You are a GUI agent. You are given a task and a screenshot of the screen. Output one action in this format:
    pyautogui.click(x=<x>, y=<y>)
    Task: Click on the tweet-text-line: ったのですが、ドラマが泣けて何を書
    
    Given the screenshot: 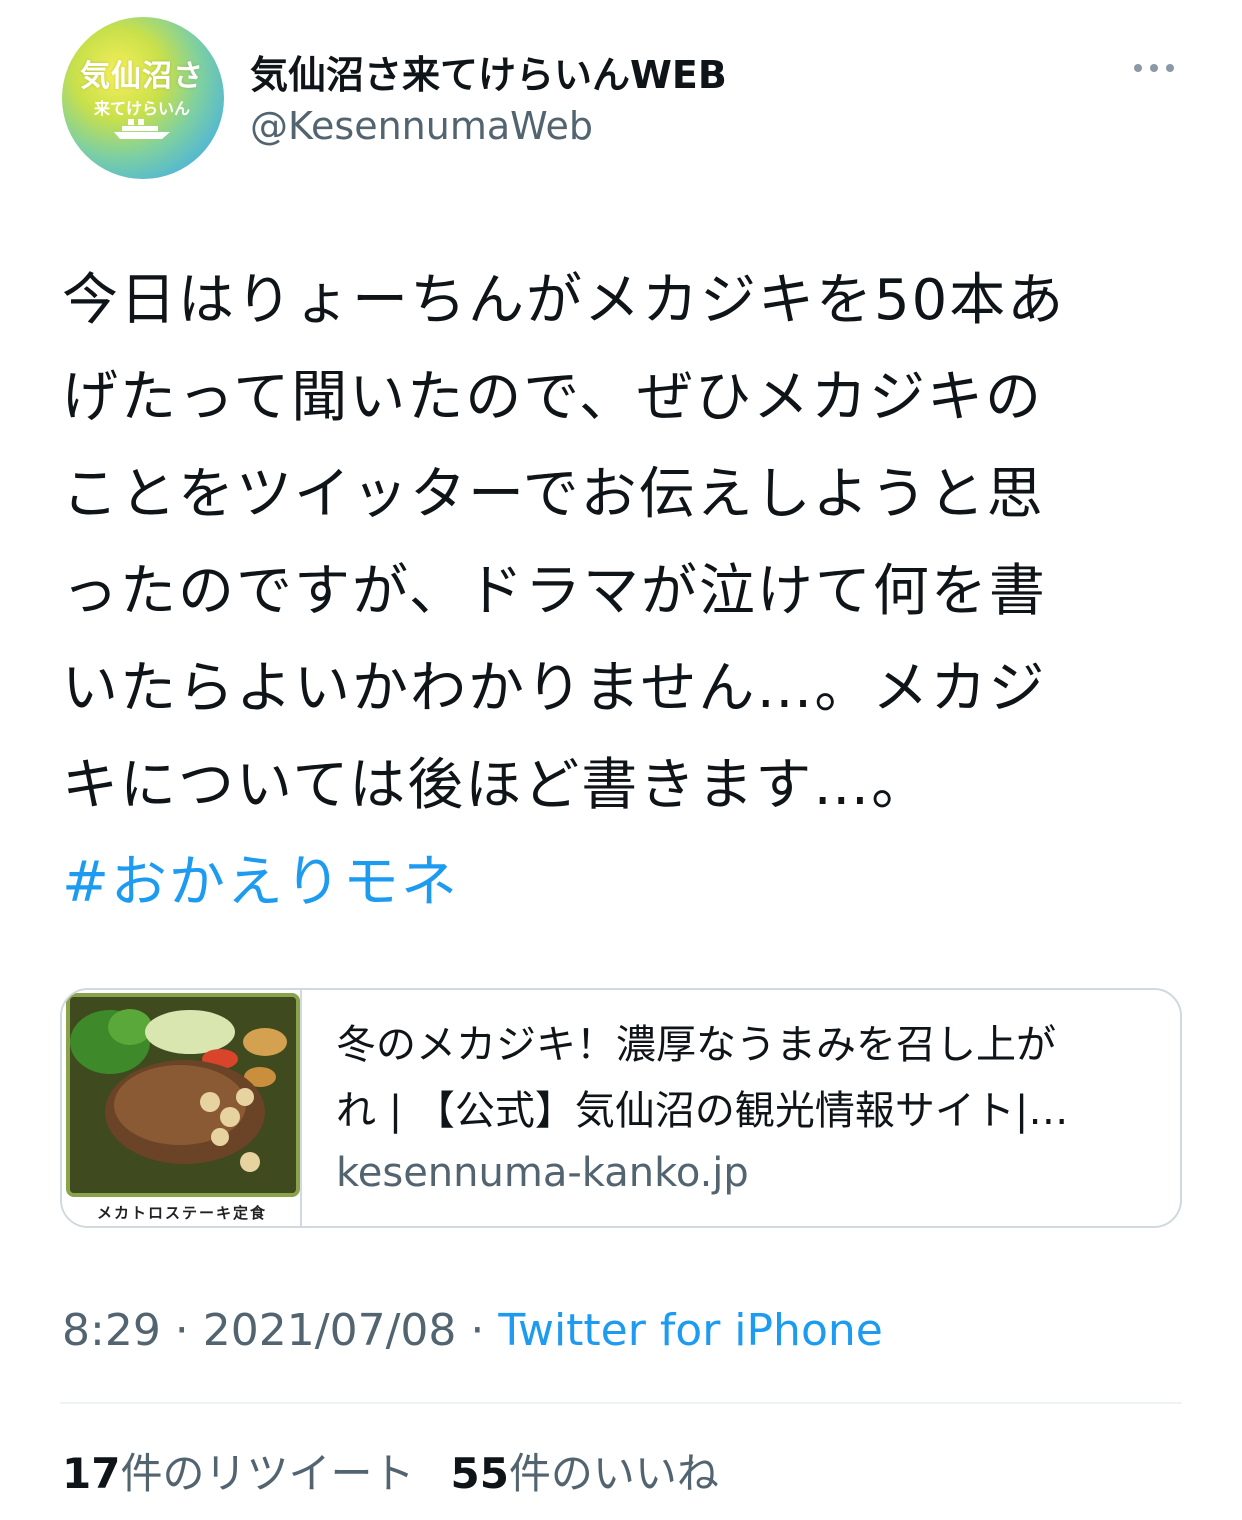 What is the action you would take?
    pyautogui.click(x=554, y=591)
    